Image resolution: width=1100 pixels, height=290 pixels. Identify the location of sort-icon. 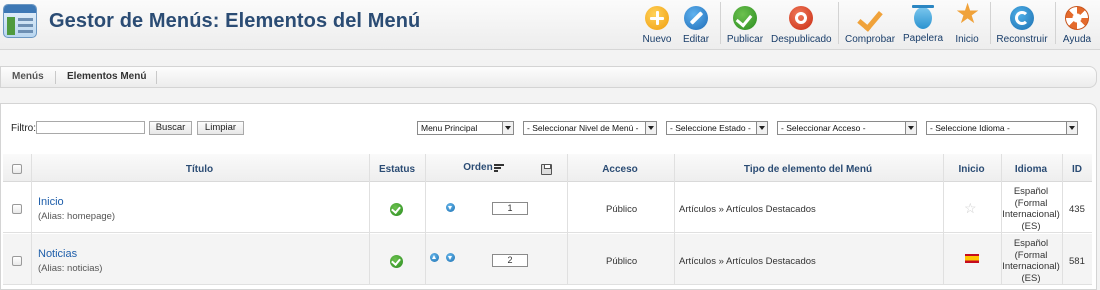
(499, 168).